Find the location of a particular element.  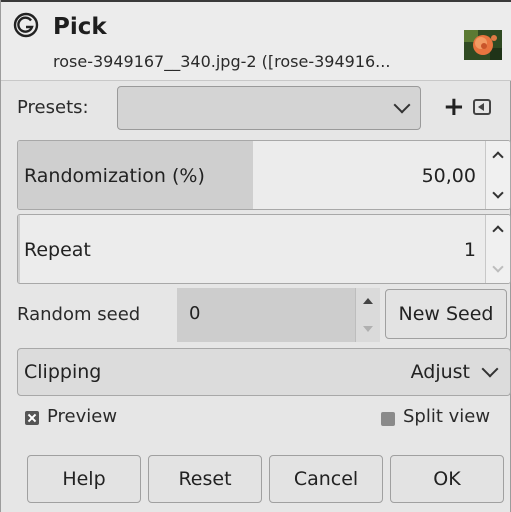

repeat-value: 1 is located at coordinates (469, 250).